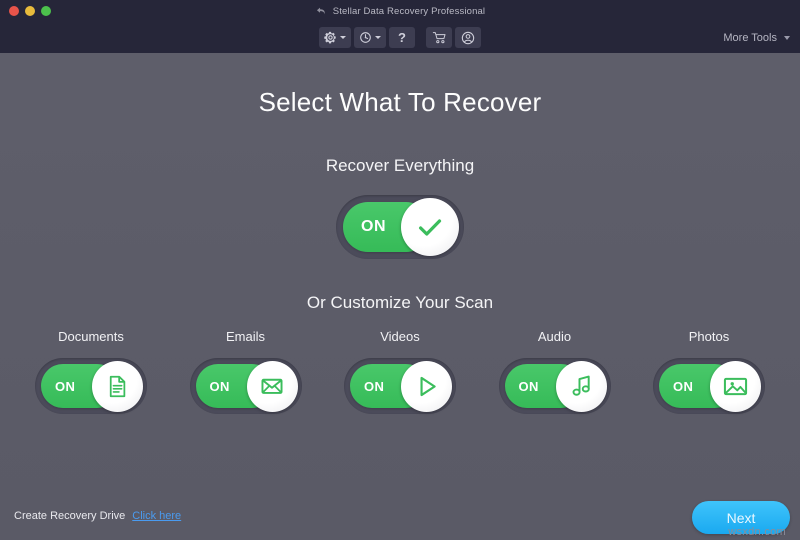  I want to click on category-label: Documents, so click(91, 336).